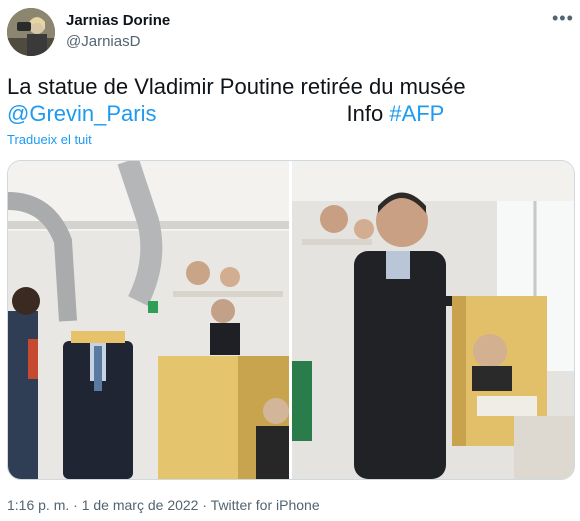 This screenshot has height=521, width=580. What do you see at coordinates (140, 505) in the screenshot?
I see `tweet-date: 1 de març de 2022` at bounding box center [140, 505].